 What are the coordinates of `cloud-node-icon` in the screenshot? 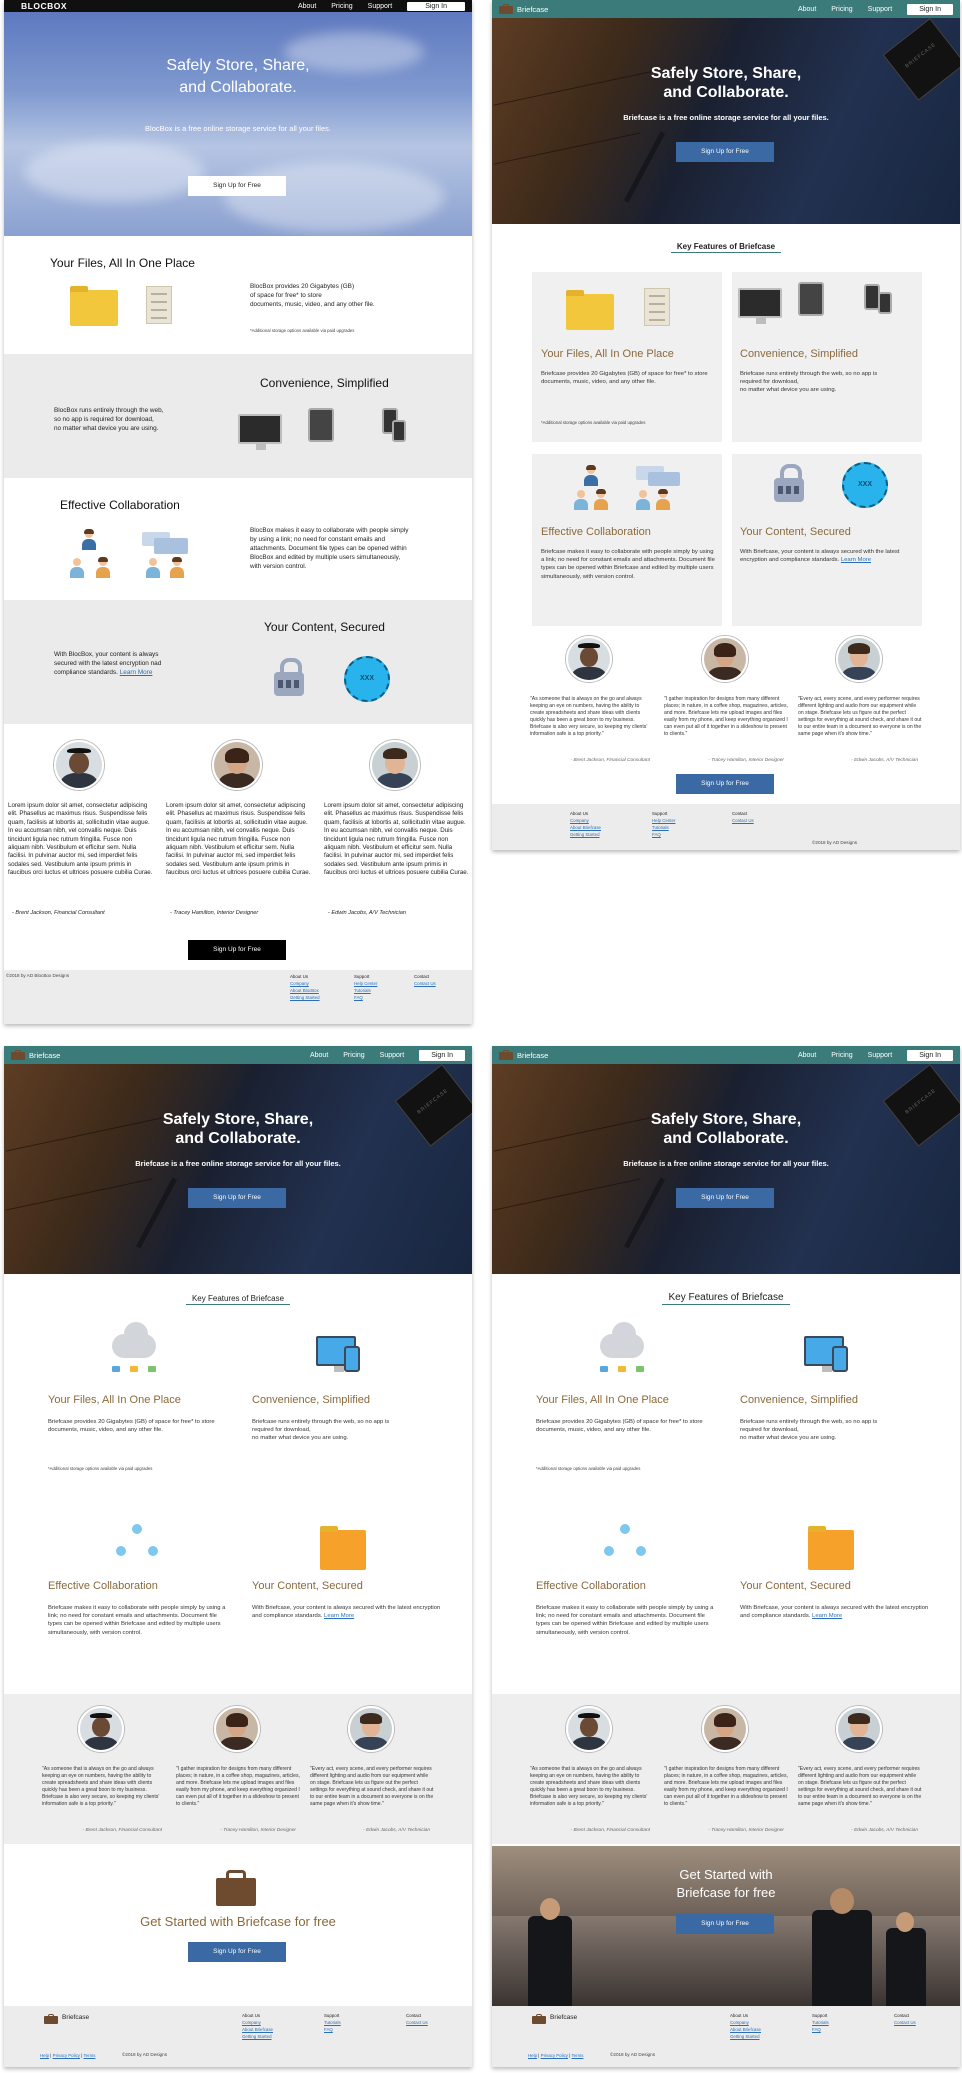 It's located at (134, 1369).